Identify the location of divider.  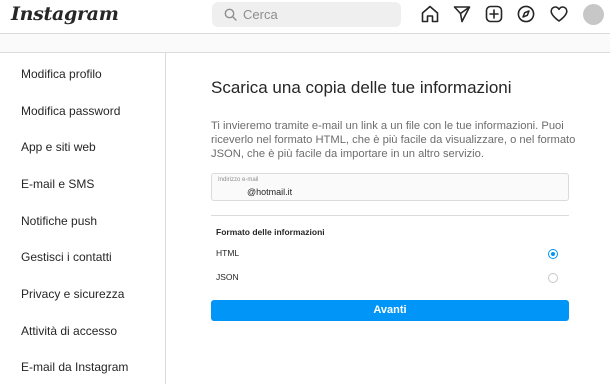
(390, 215).